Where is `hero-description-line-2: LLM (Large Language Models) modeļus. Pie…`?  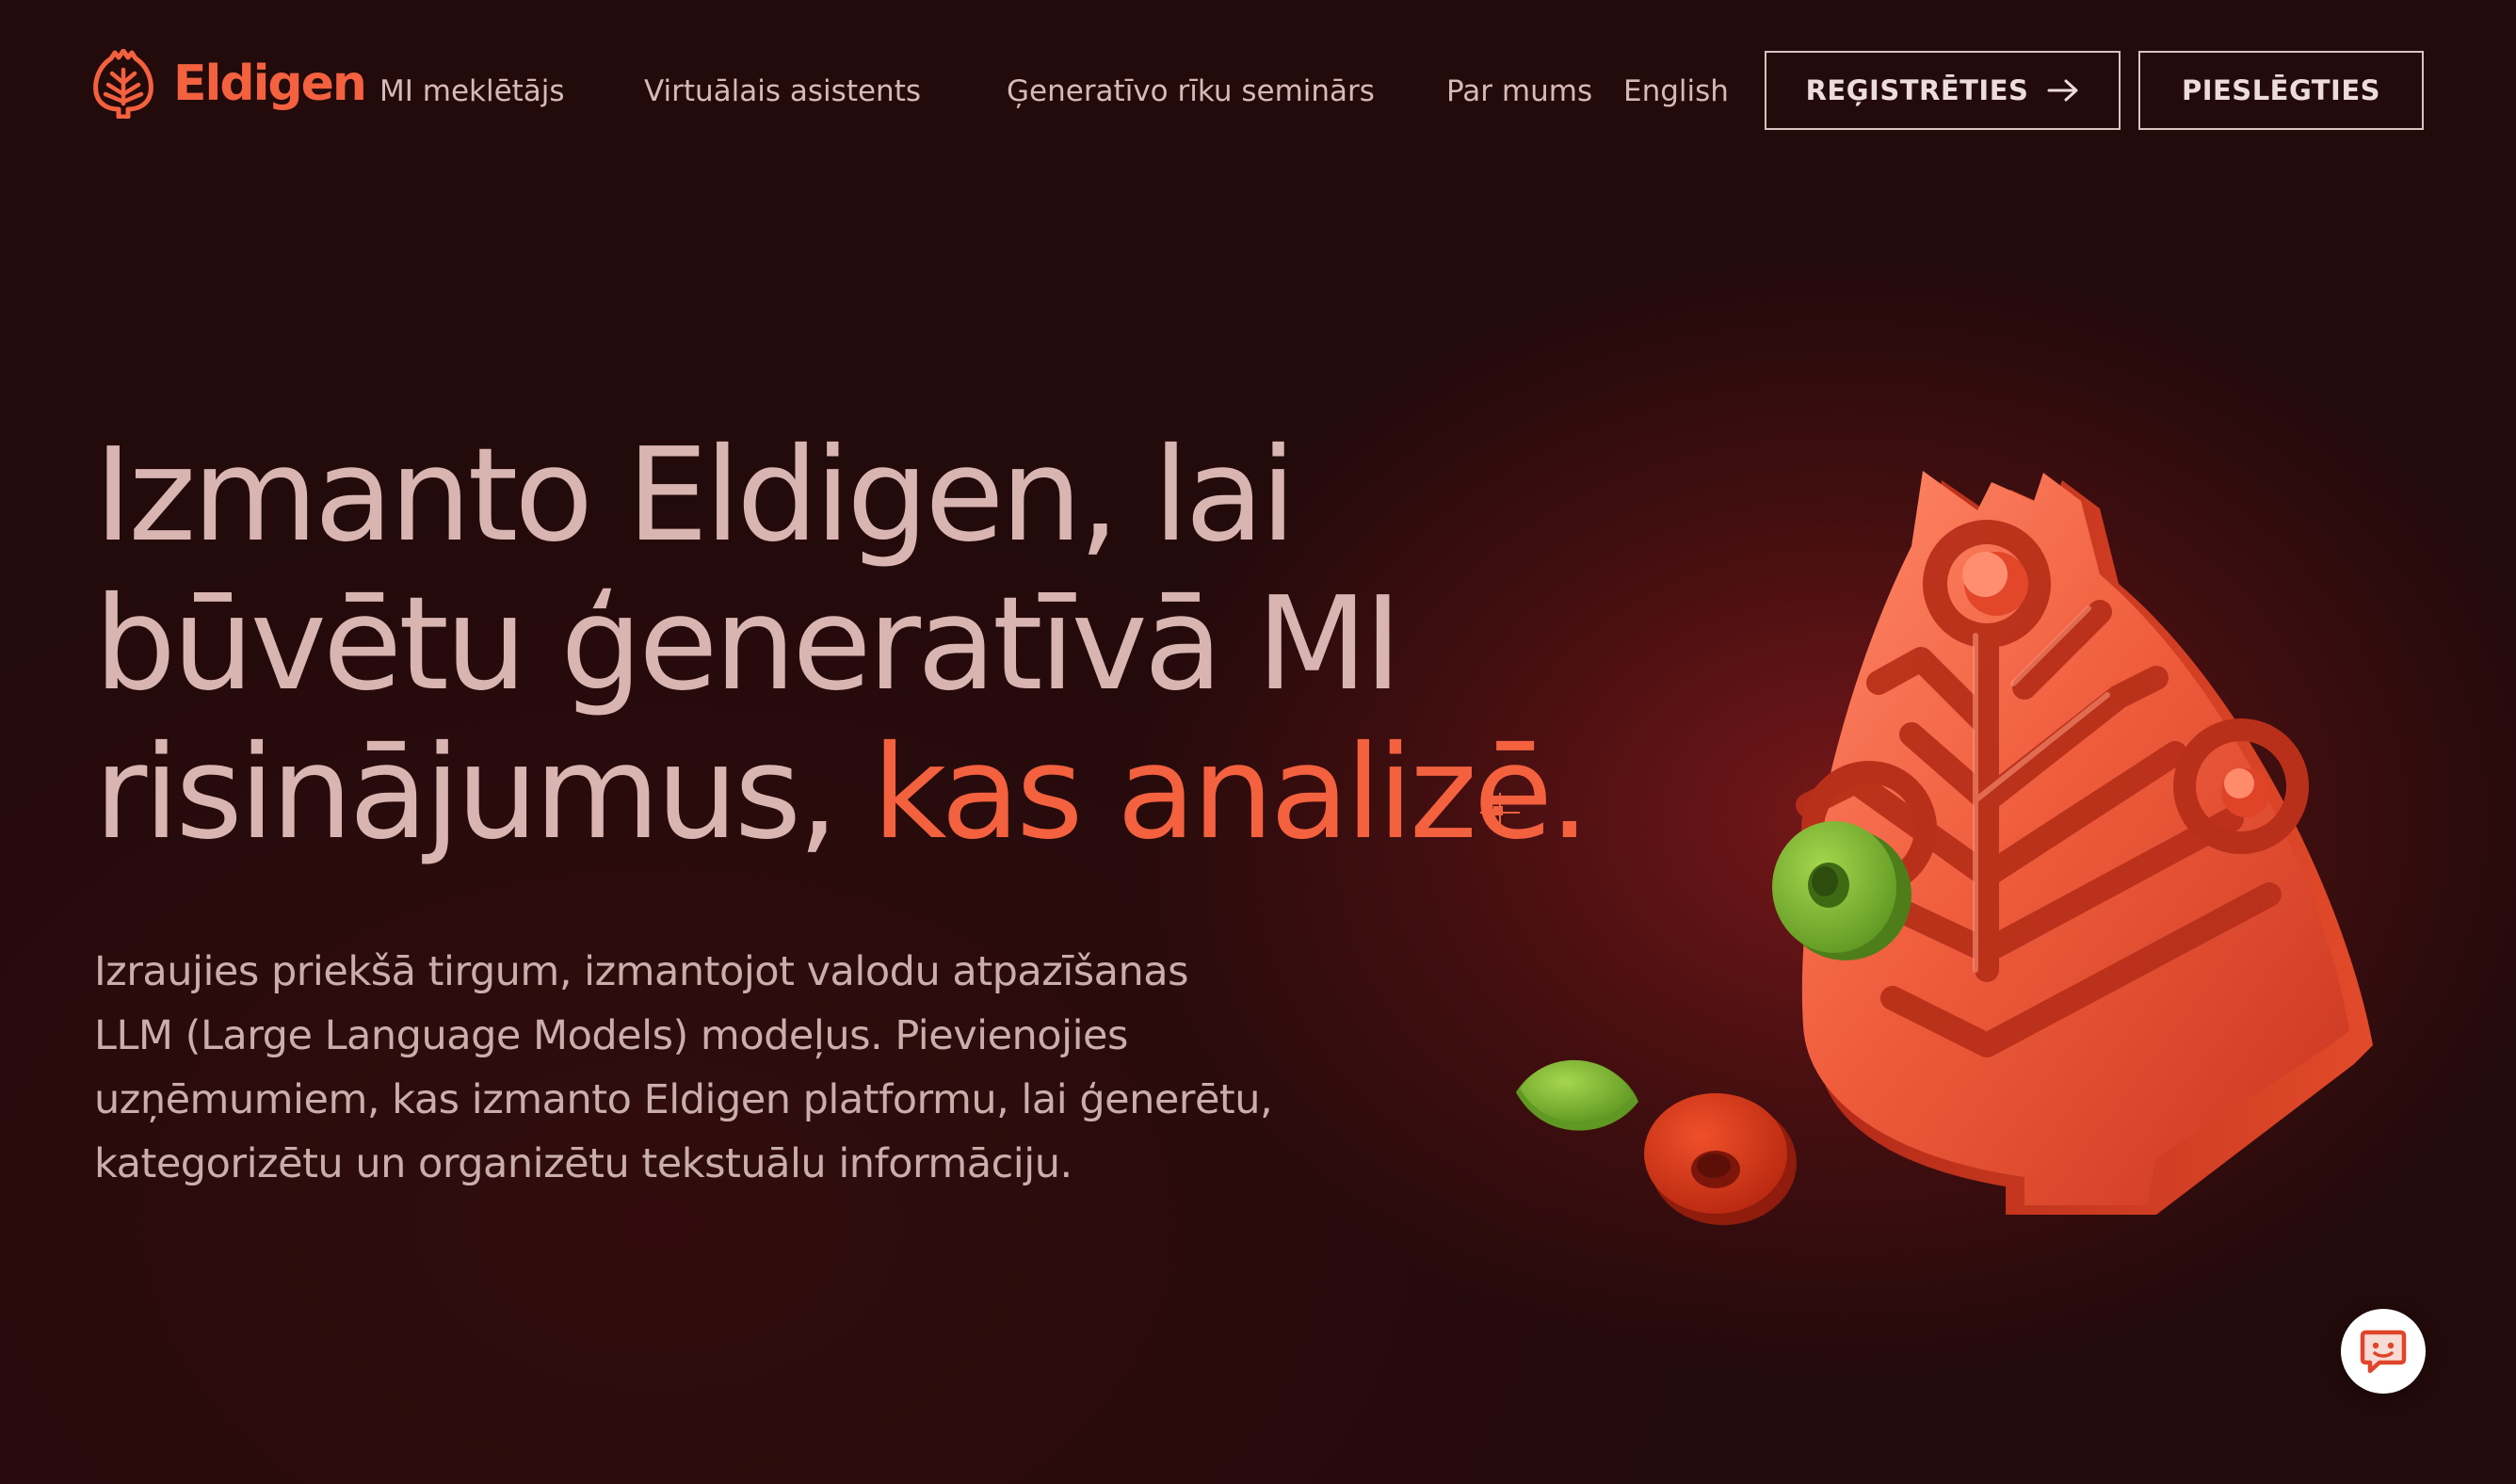
hero-description-line-2: LLM (Large Language Models) modeļus. Pie… is located at coordinates (611, 1036).